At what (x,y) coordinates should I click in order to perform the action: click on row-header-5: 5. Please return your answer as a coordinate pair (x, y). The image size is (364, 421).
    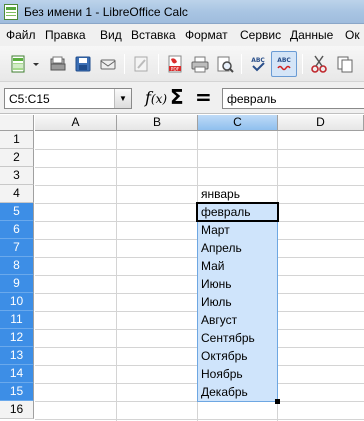
    Looking at the image, I should click on (17, 212).